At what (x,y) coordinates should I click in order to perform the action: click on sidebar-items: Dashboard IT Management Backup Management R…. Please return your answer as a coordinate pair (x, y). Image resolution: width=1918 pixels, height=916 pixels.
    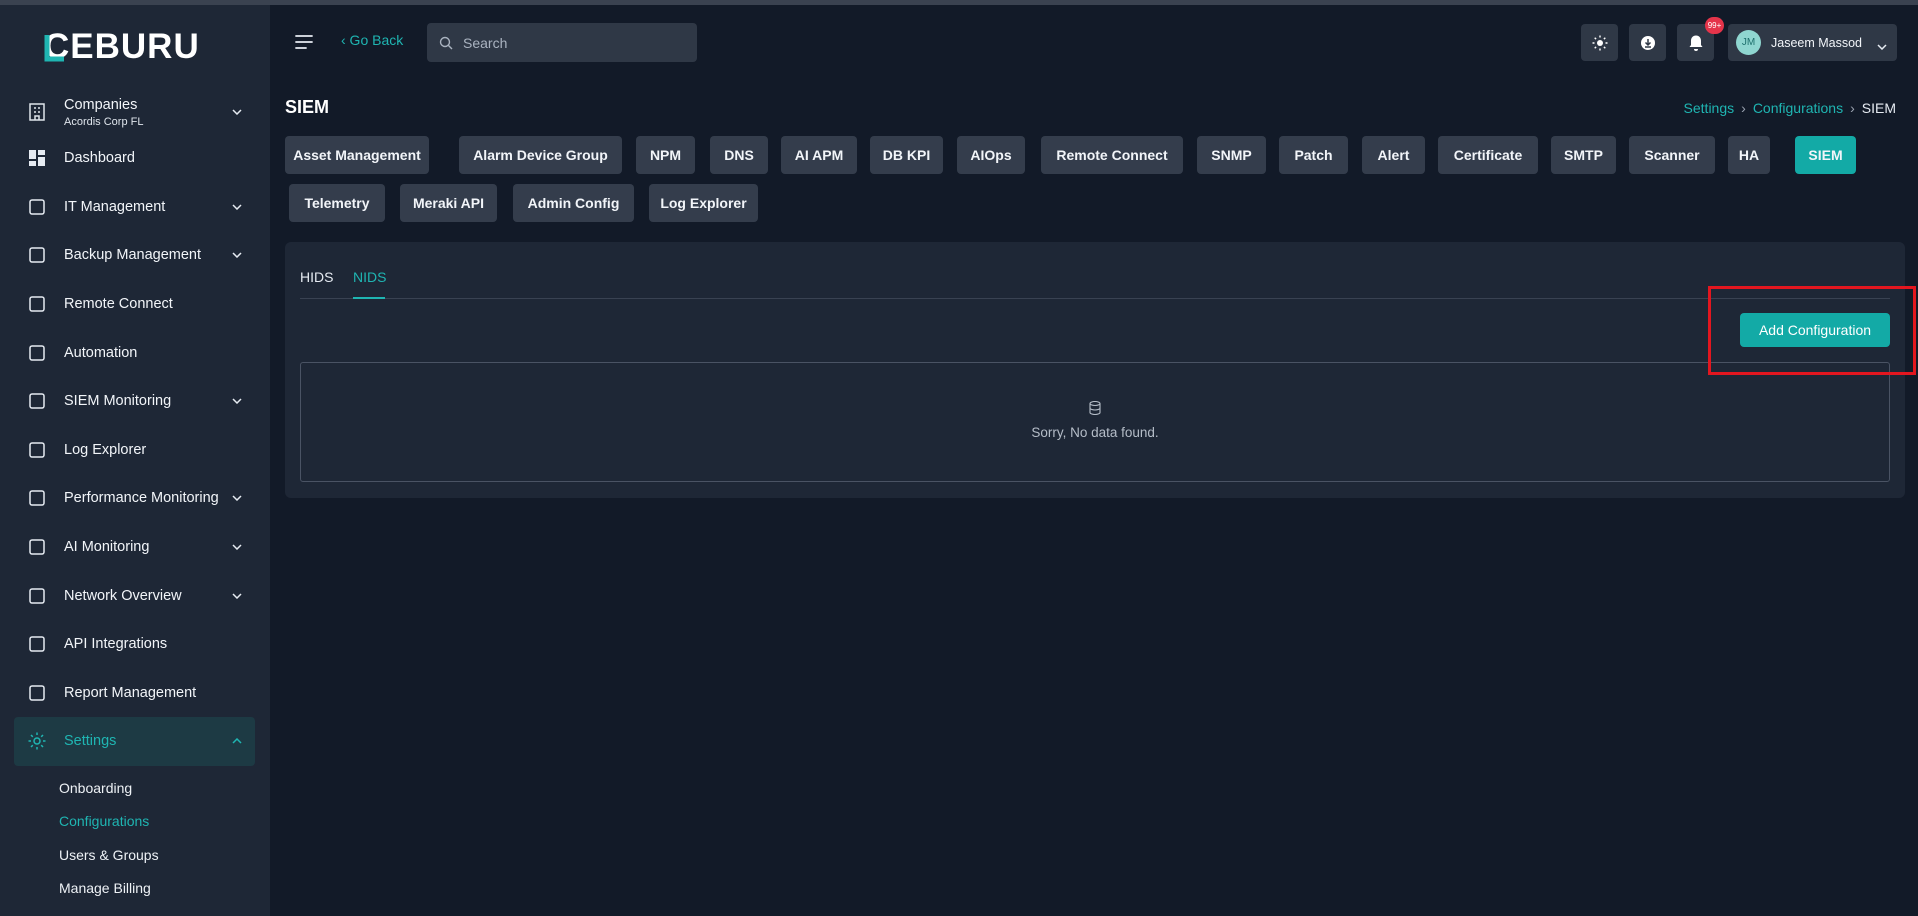
    Looking at the image, I should click on (134, 450).